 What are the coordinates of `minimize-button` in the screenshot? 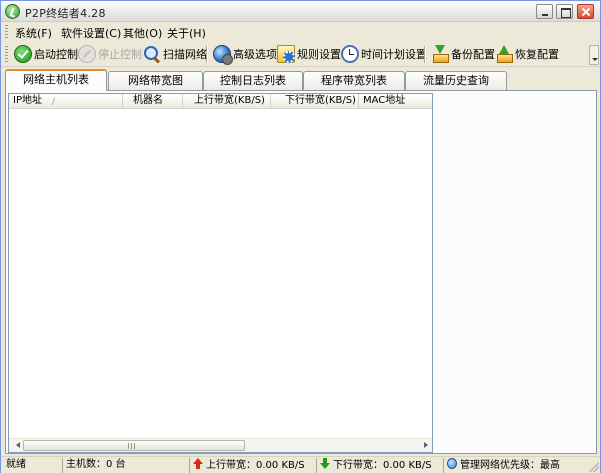 It's located at (544, 11).